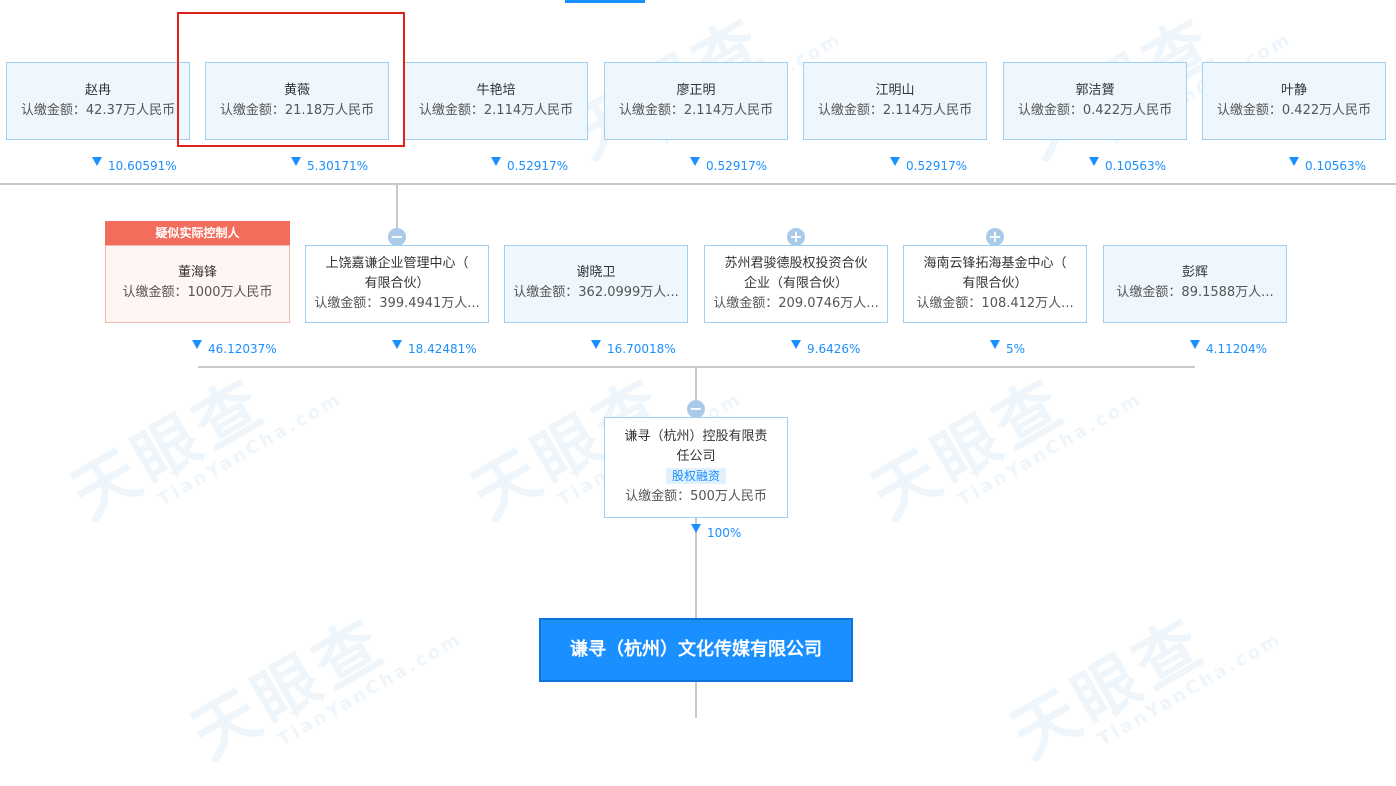 The height and width of the screenshot is (786, 1396). Describe the element at coordinates (895, 91) in the screenshot. I see `shareholder-name: 江明山` at that location.